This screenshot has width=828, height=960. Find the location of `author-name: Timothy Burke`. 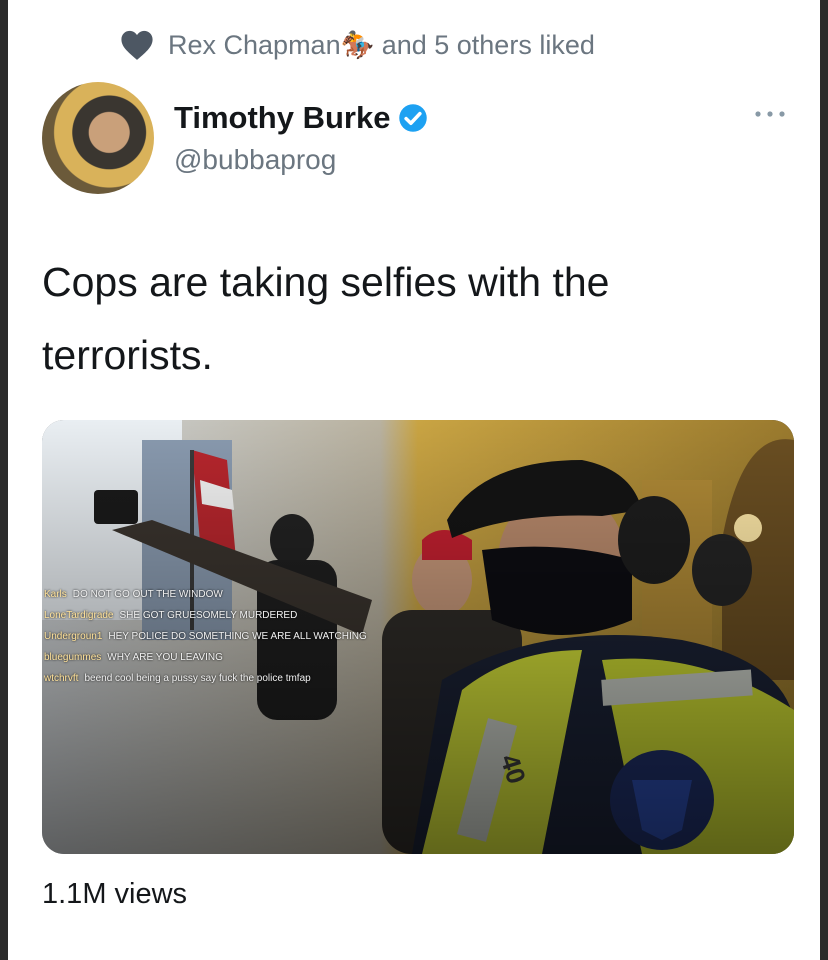

author-name: Timothy Burke is located at coordinates (301, 118).